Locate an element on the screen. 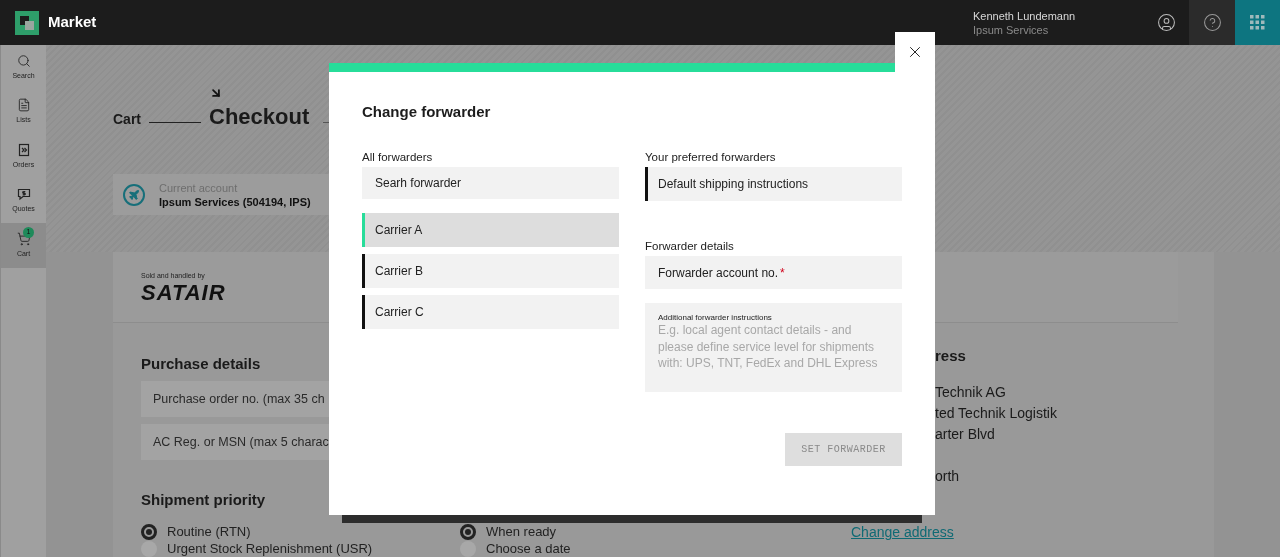  user-icon is located at coordinates (1166, 22).